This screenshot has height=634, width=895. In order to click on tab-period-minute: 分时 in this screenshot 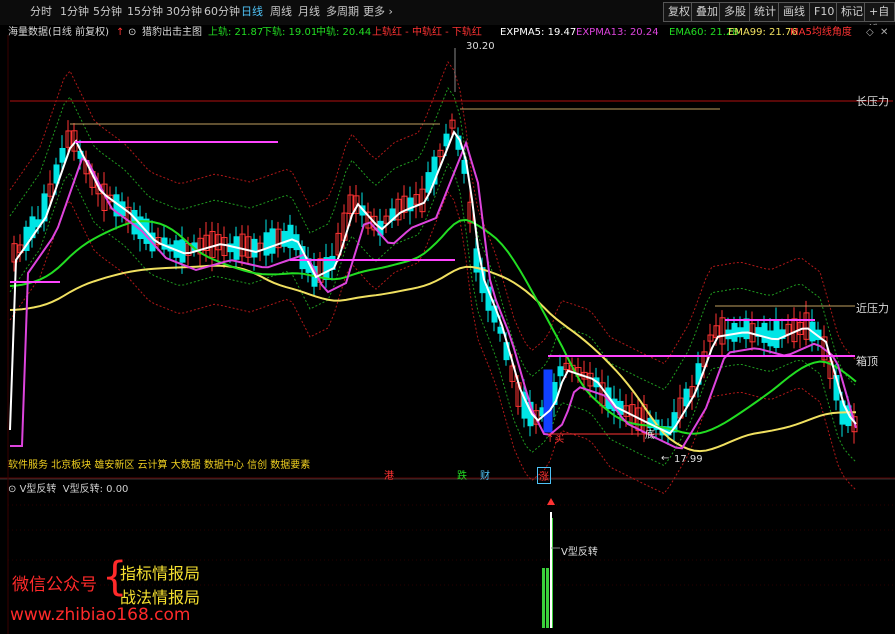, I will do `click(41, 12)`.